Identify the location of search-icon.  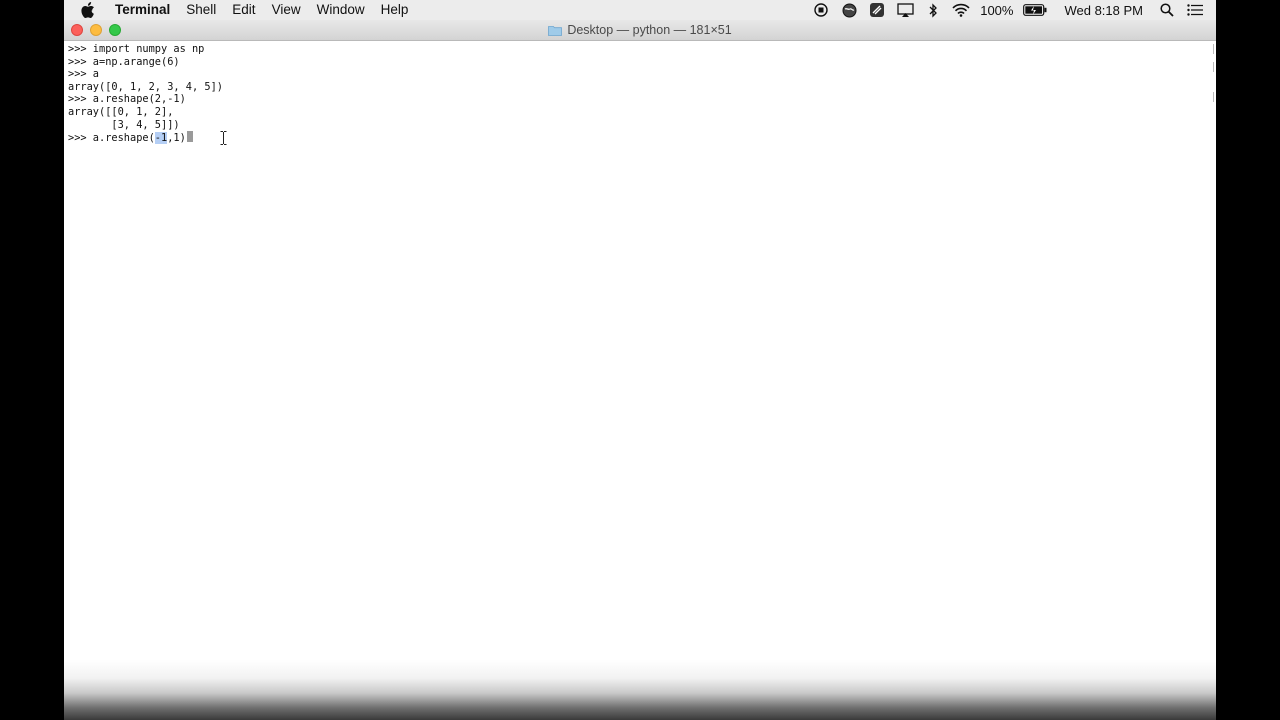
(1167, 10).